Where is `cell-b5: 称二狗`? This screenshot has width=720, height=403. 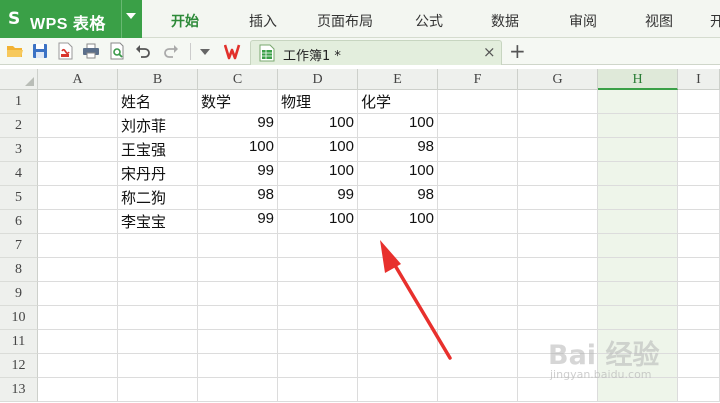
cell-b5: 称二狗 is located at coordinates (158, 198).